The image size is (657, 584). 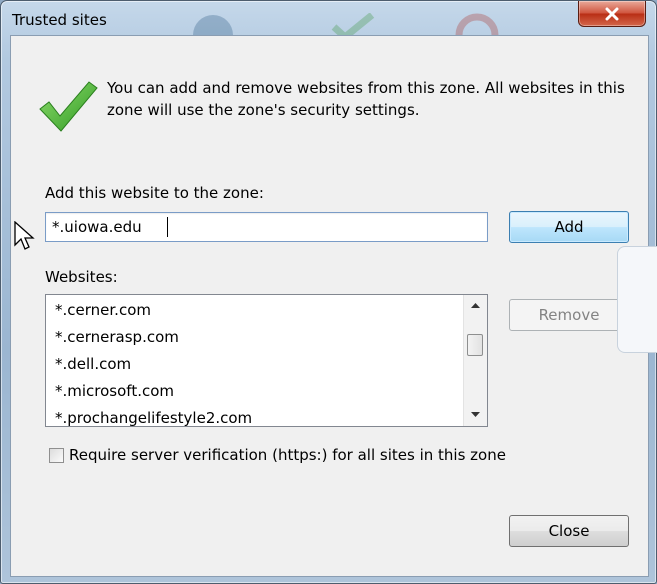 What do you see at coordinates (569, 315) in the screenshot?
I see `remove-button: Remove` at bounding box center [569, 315].